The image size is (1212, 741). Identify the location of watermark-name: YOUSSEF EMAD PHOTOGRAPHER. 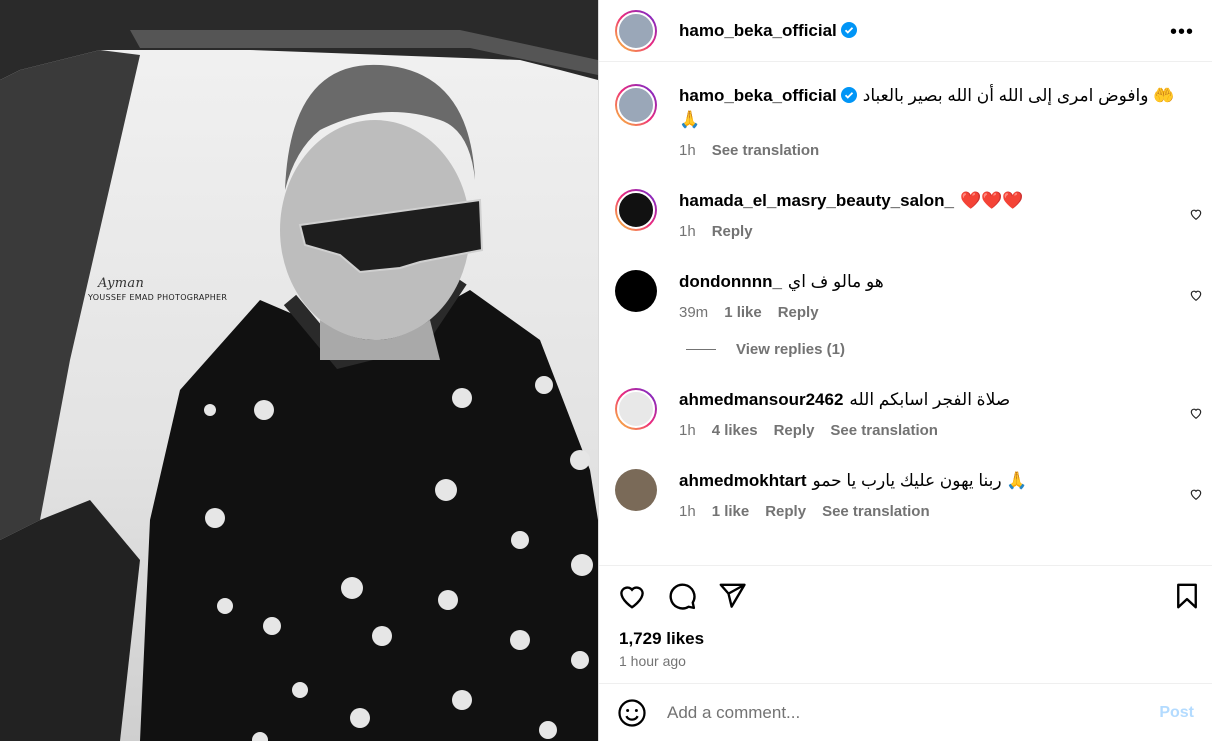
(158, 297).